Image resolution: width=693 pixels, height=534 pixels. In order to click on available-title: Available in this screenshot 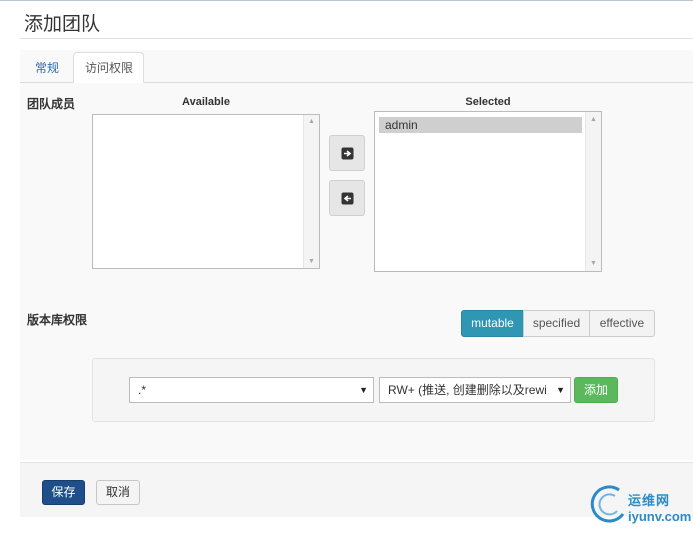, I will do `click(206, 102)`.